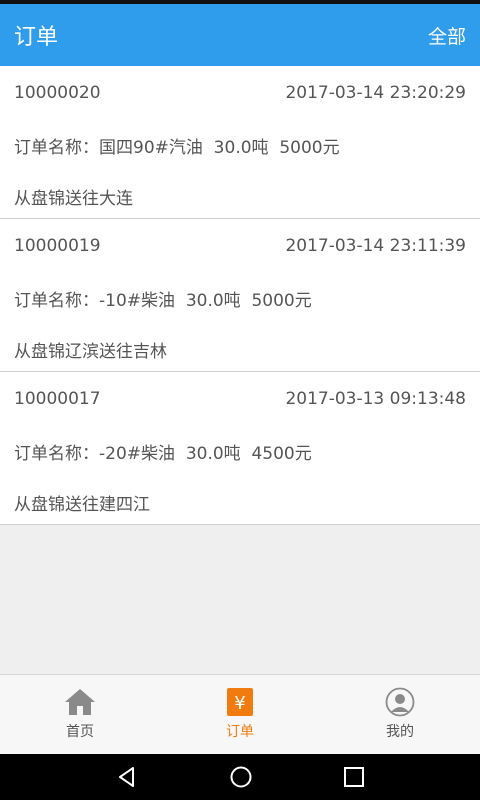 This screenshot has width=480, height=800. Describe the element at coordinates (80, 732) in the screenshot. I see `tab-home-label: 首页` at that location.